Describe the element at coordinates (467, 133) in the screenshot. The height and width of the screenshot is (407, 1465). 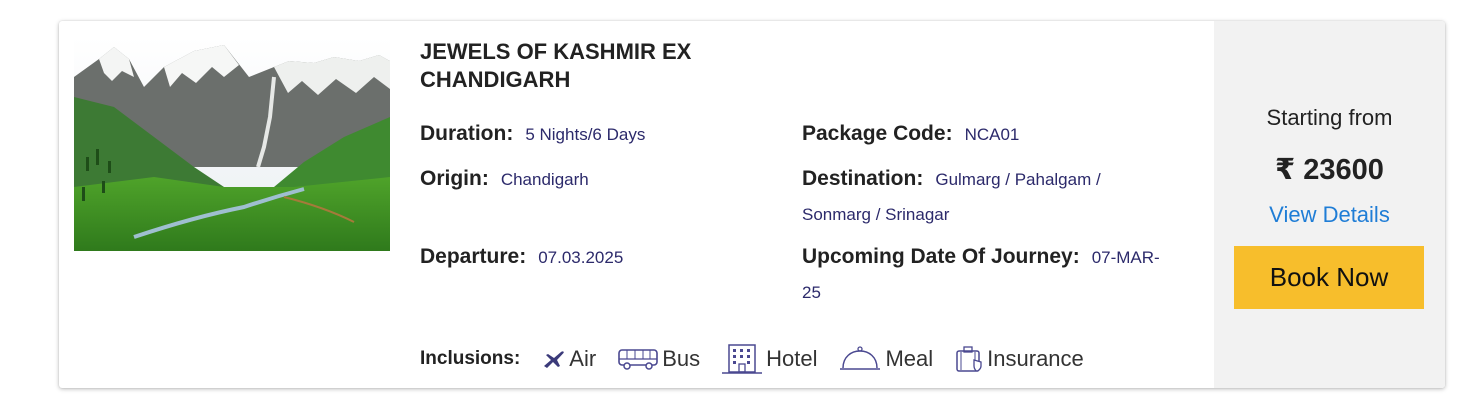
I see `duration-label: Duration:` at that location.